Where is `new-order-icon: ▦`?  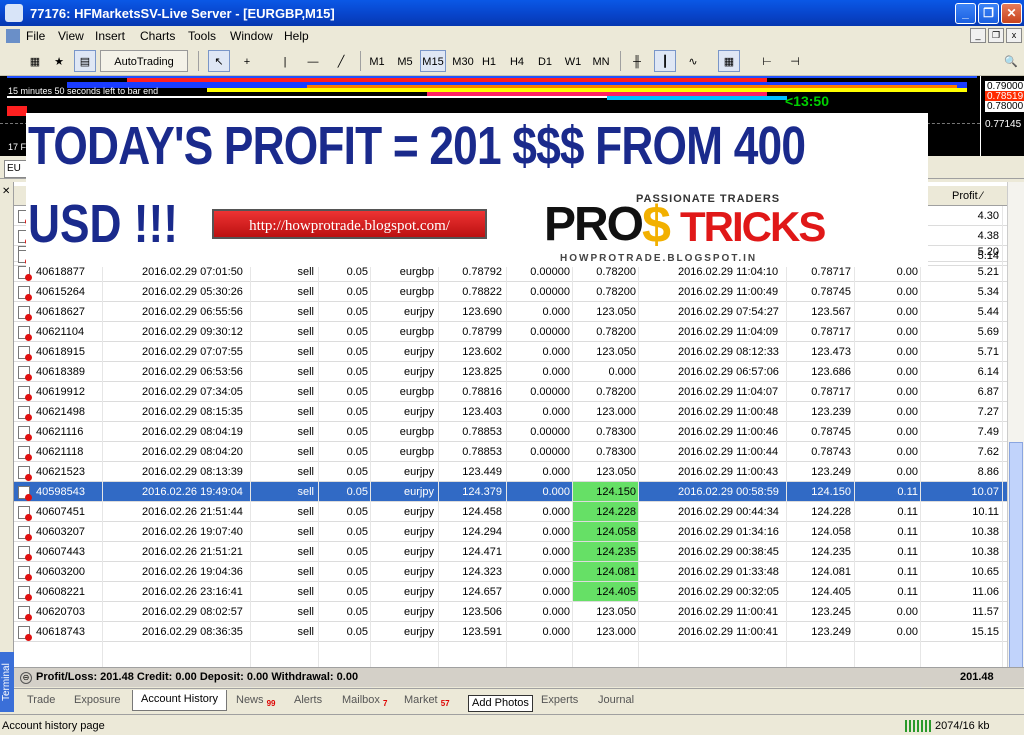 new-order-icon: ▦ is located at coordinates (35, 61).